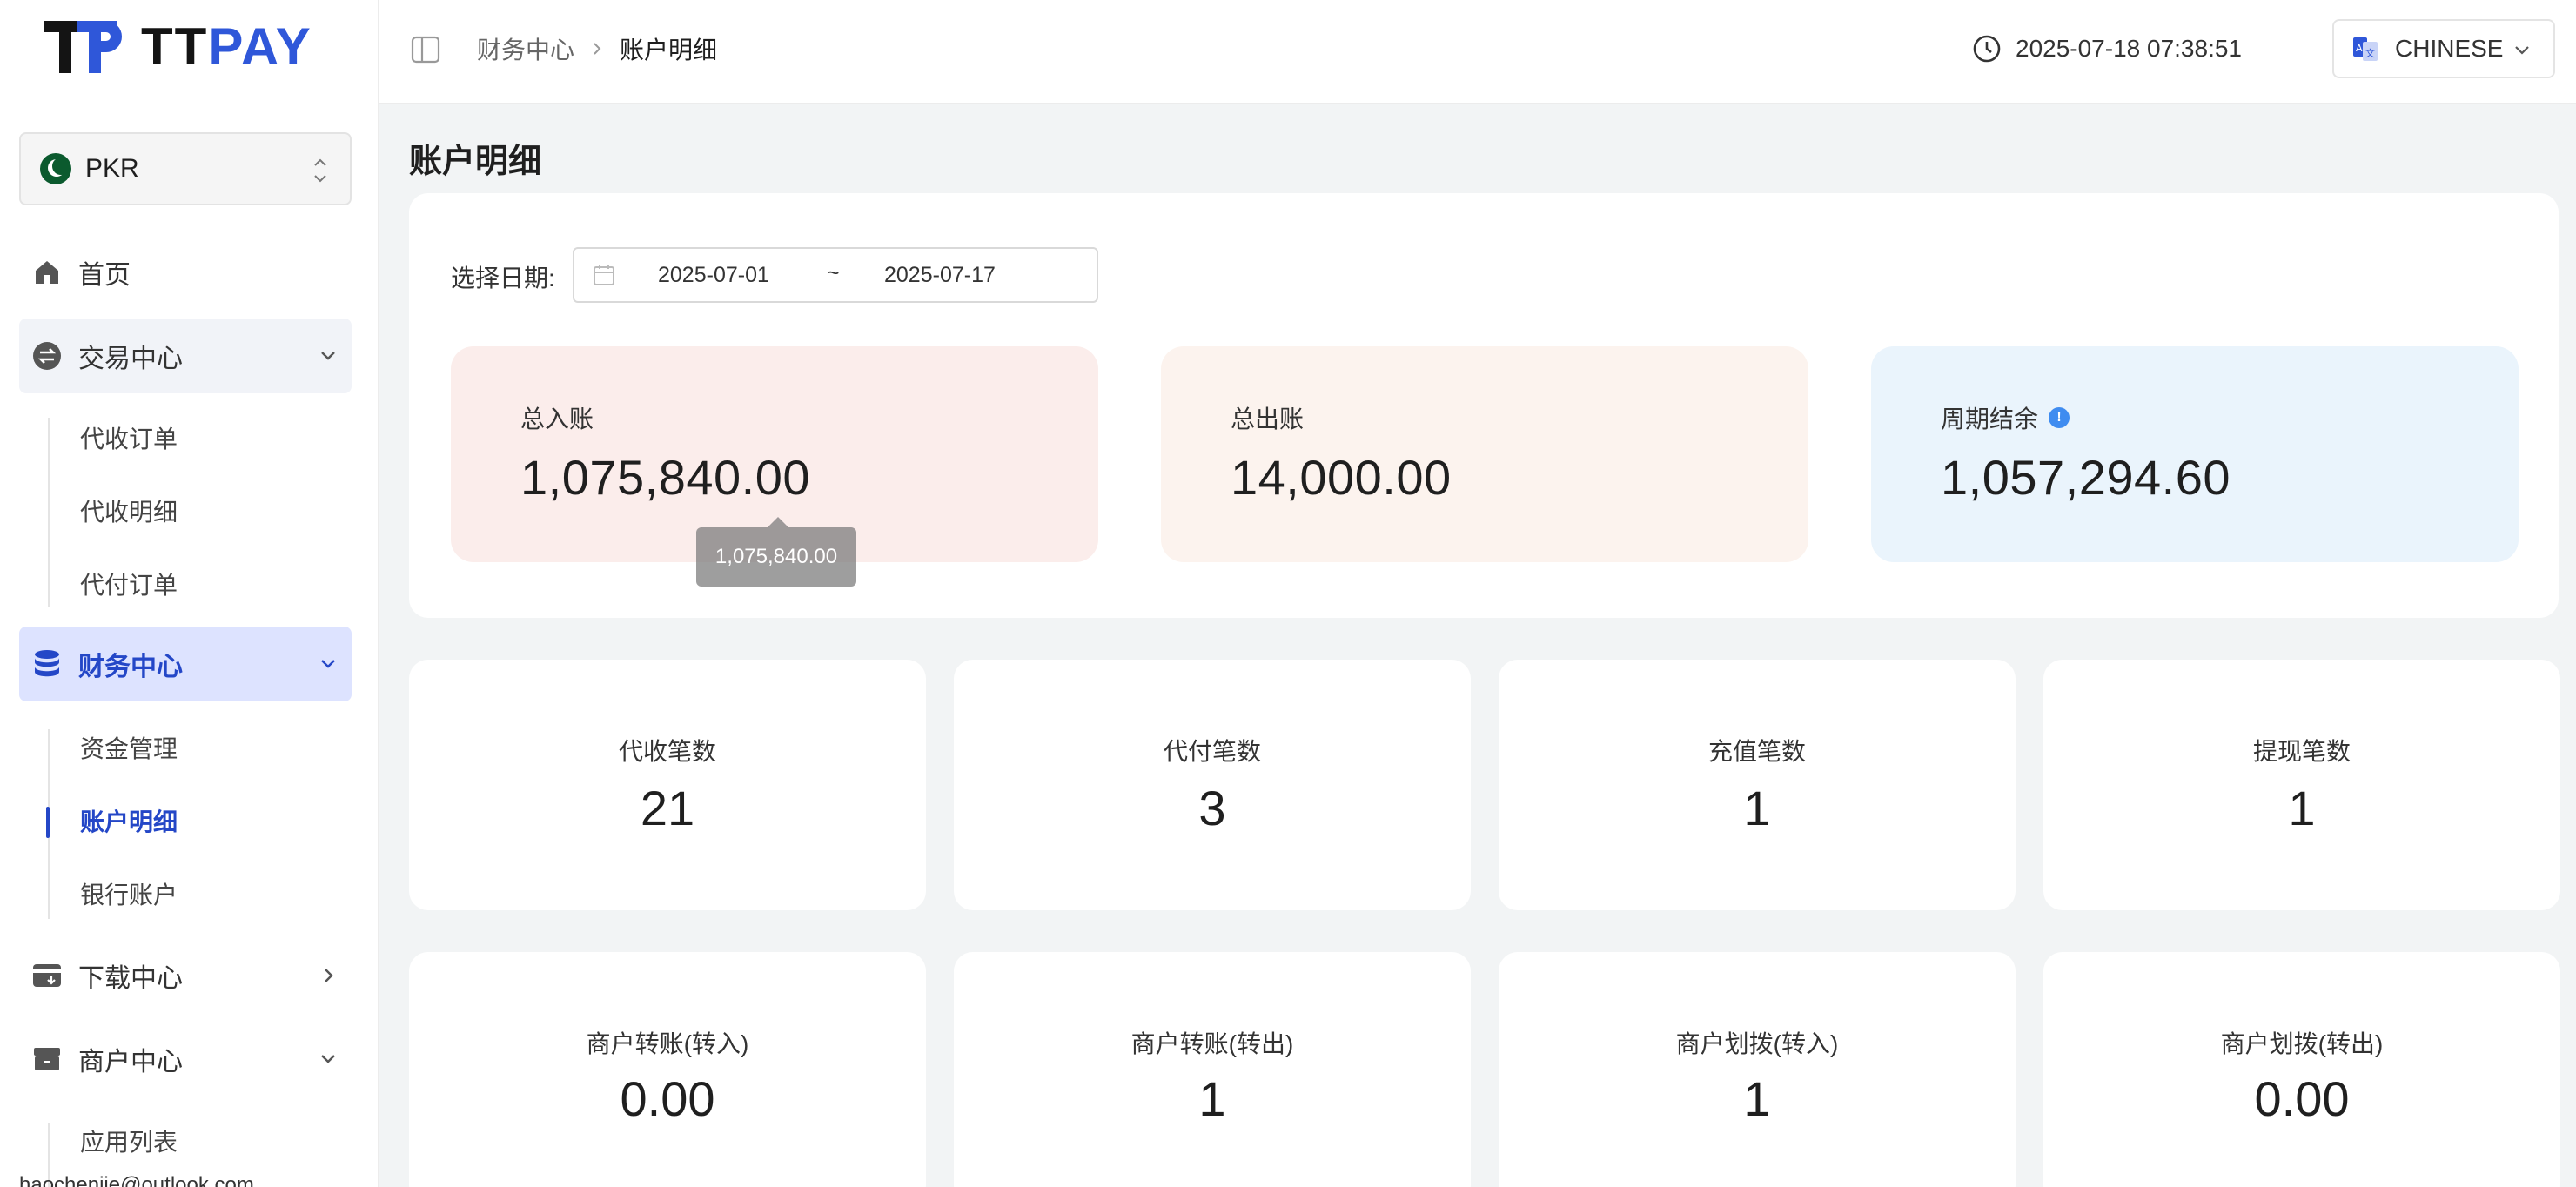 This screenshot has width=2576, height=1187. What do you see at coordinates (2370, 53) in the screenshot?
I see `svg-text: 文` at bounding box center [2370, 53].